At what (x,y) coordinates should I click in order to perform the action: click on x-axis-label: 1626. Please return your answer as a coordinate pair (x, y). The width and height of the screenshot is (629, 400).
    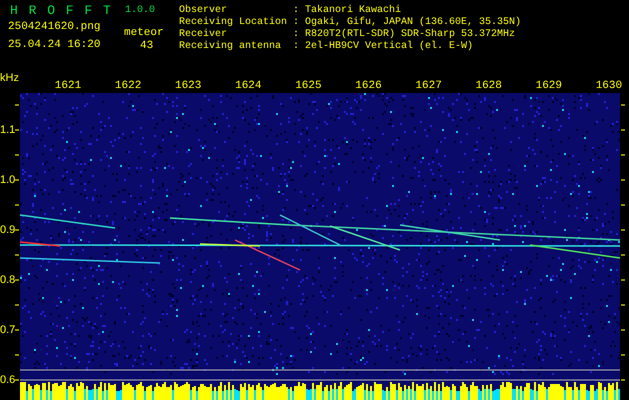
    Looking at the image, I should click on (368, 86).